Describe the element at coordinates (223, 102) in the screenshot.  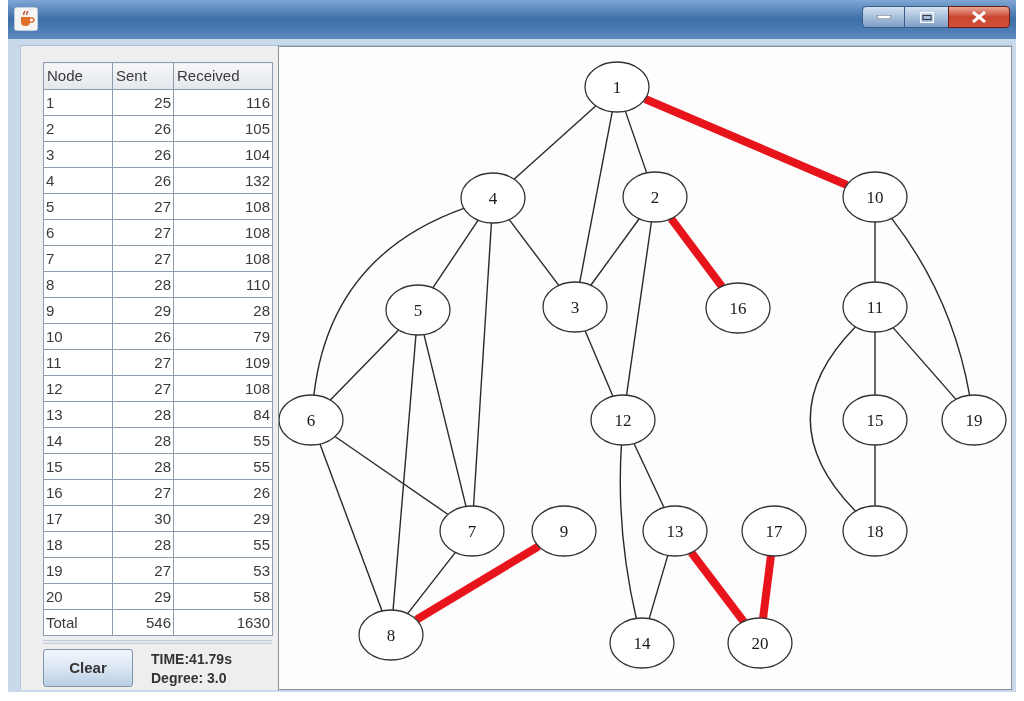
I see `table-cell: 116` at that location.